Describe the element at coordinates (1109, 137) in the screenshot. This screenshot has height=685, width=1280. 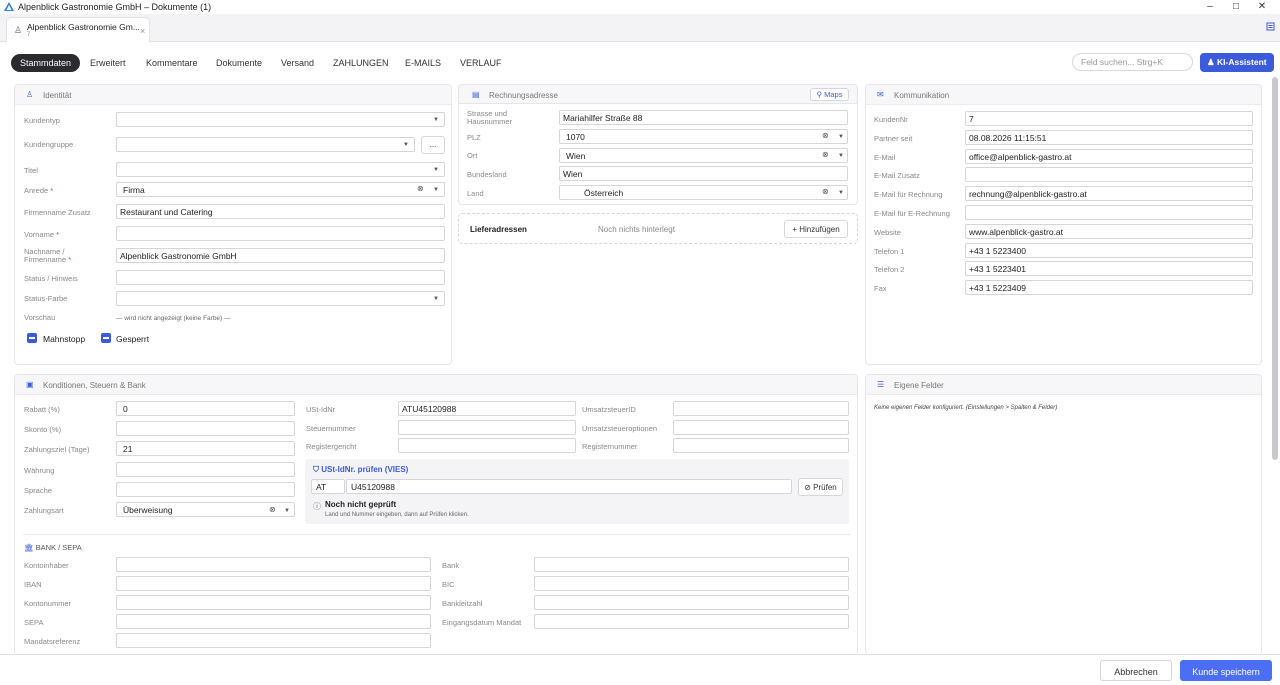
I see `communication-input: 08.08.2026 11:15:51` at that location.